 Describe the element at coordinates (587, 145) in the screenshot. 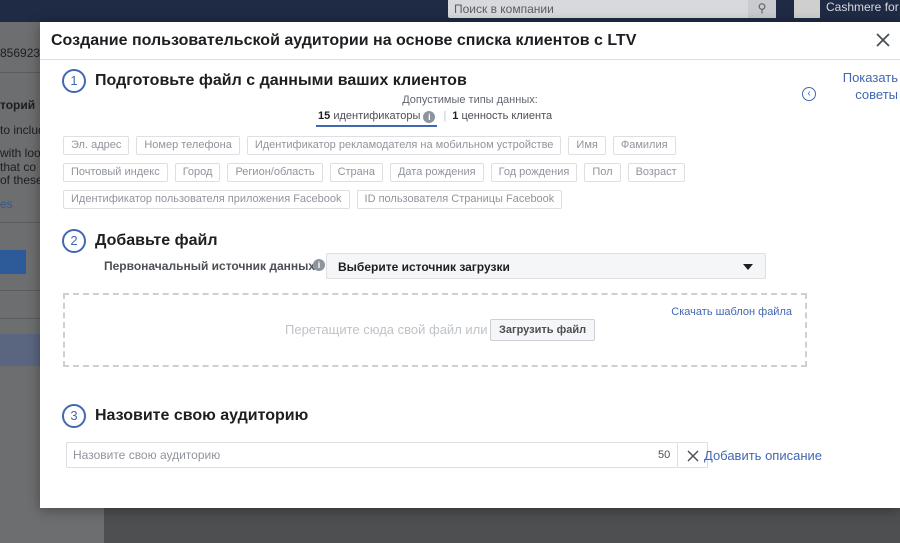

I see `identifier-chip: Имя` at that location.